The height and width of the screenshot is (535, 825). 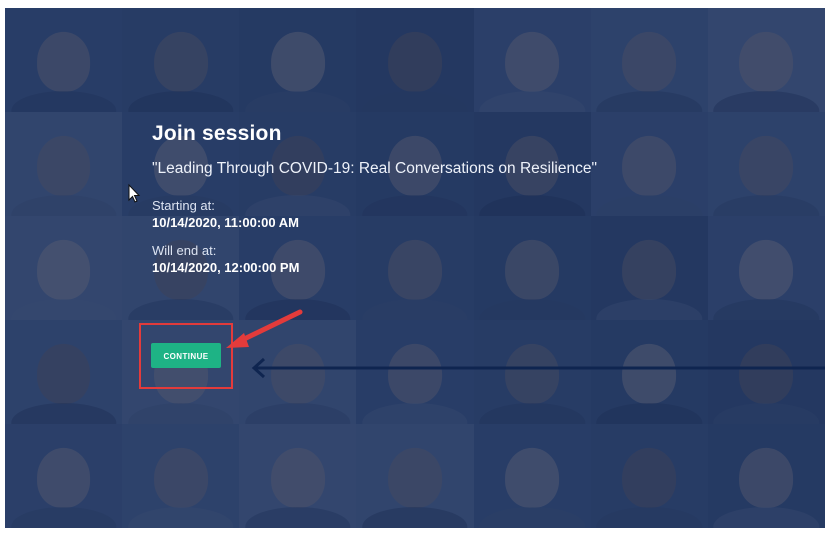 What do you see at coordinates (226, 267) in the screenshot?
I see `end-time: 10/14/2020, 12:00:00 PM` at bounding box center [226, 267].